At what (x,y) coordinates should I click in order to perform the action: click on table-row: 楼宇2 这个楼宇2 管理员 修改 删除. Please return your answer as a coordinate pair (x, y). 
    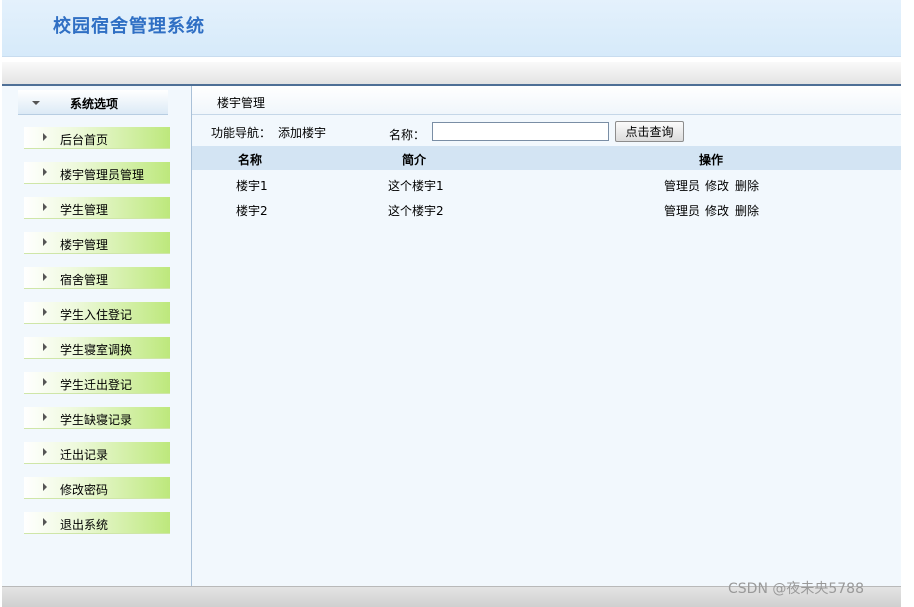
    Looking at the image, I should click on (546, 209).